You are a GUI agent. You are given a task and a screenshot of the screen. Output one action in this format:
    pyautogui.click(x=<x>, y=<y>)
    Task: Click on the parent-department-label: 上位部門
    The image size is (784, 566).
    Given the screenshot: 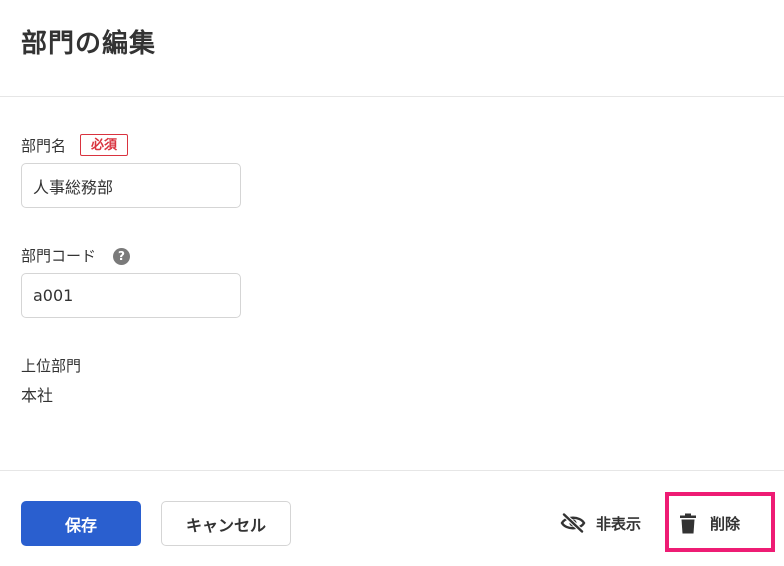 What is the action you would take?
    pyautogui.click(x=51, y=366)
    